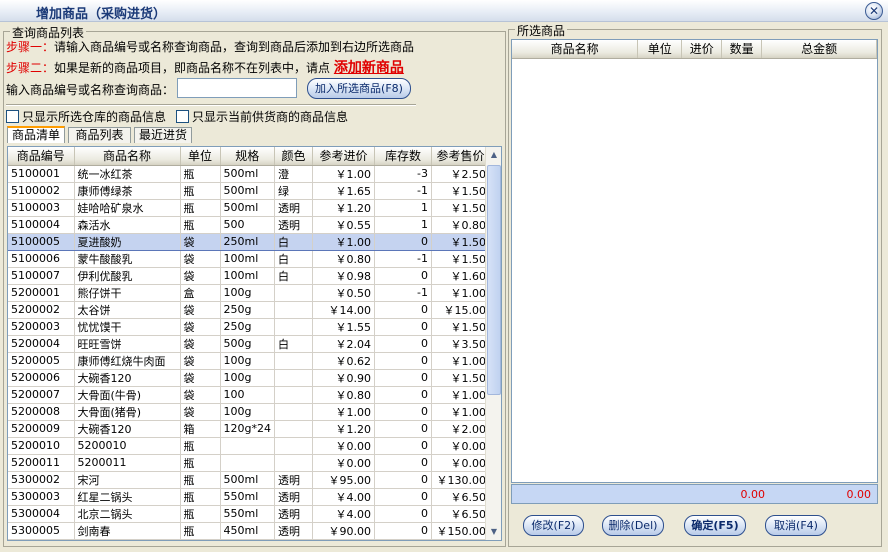  I want to click on table-row: 5100002 康师傅绿茶瓶 500ml 绿 ￥1.65 -1 ￥1.50, so click(249, 191).